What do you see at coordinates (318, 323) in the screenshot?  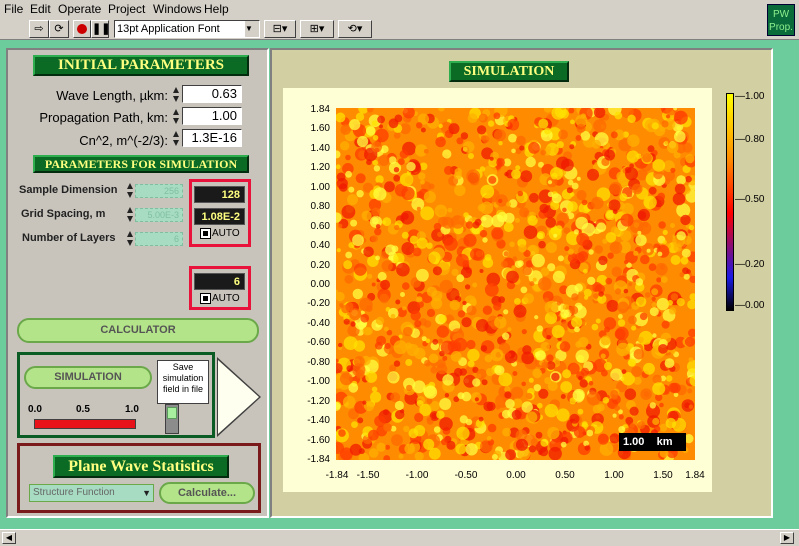 I see `y-tick-label: -0.40` at bounding box center [318, 323].